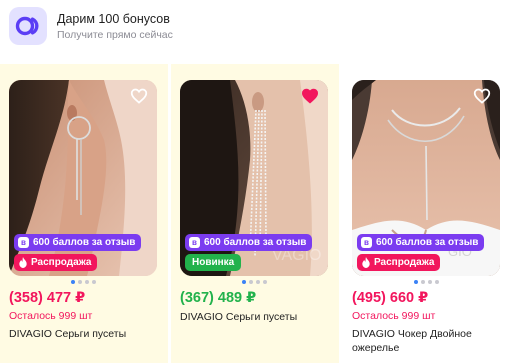  Describe the element at coordinates (429, 341) in the screenshot. I see `product-name: DIVAGIO Чокер Двойное ожерелье` at that location.